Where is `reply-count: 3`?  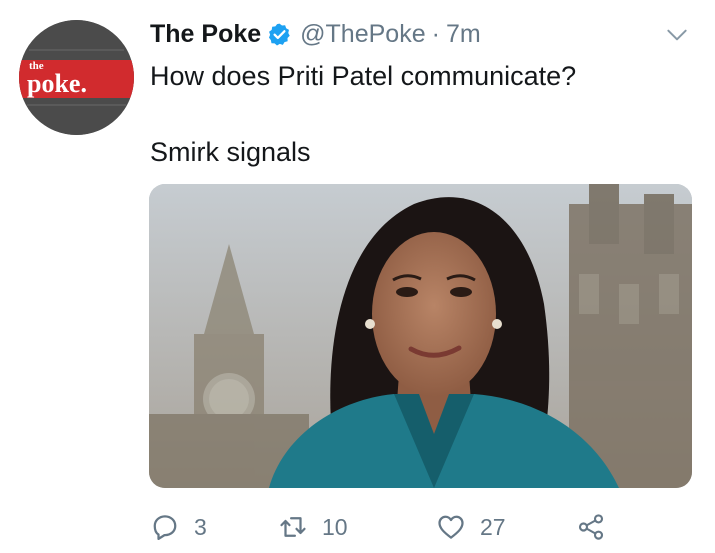
reply-count: 3 is located at coordinates (200, 526).